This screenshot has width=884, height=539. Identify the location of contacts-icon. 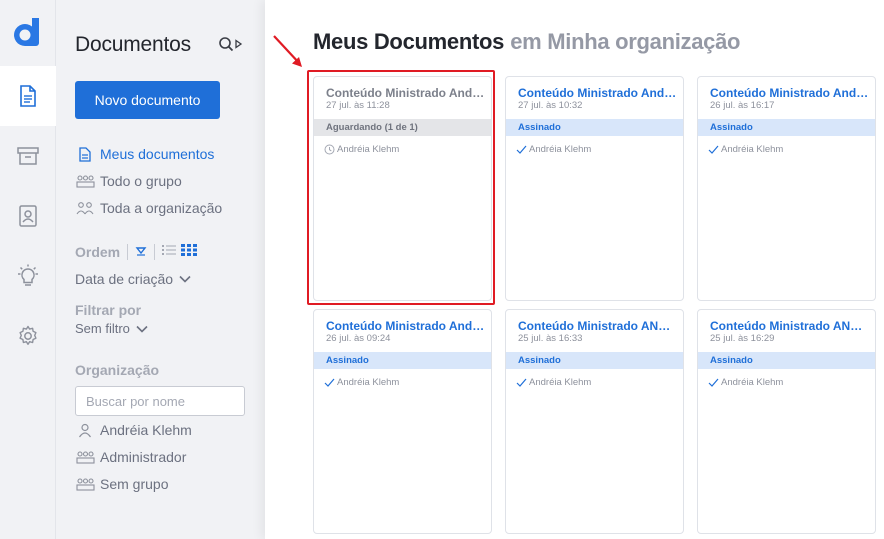
(28, 216).